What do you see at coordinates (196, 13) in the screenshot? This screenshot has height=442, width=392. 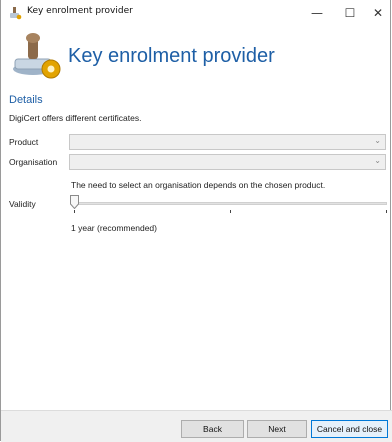 I see `title-bar: Key enrolment provider — ☐ ✕` at bounding box center [196, 13].